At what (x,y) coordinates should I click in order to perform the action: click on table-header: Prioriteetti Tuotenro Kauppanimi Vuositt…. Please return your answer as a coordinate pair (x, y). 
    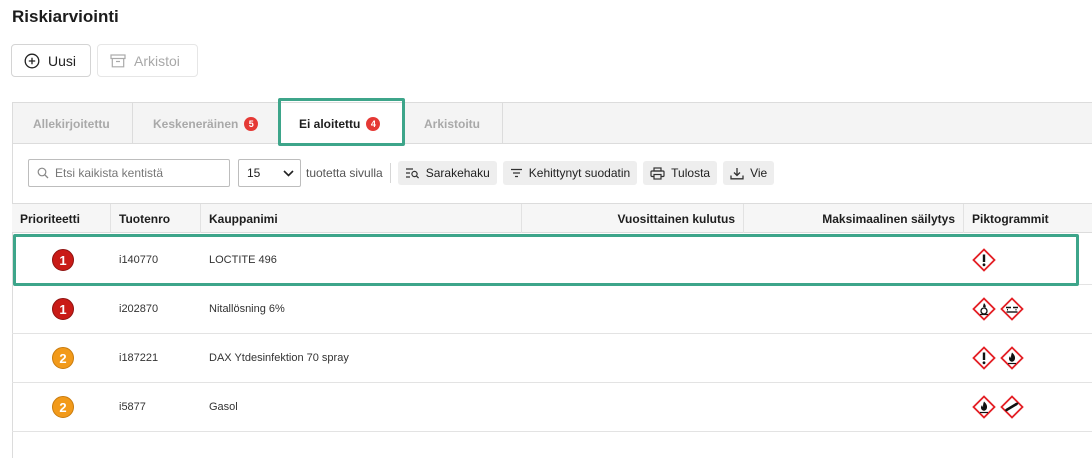
    Looking at the image, I should click on (552, 218).